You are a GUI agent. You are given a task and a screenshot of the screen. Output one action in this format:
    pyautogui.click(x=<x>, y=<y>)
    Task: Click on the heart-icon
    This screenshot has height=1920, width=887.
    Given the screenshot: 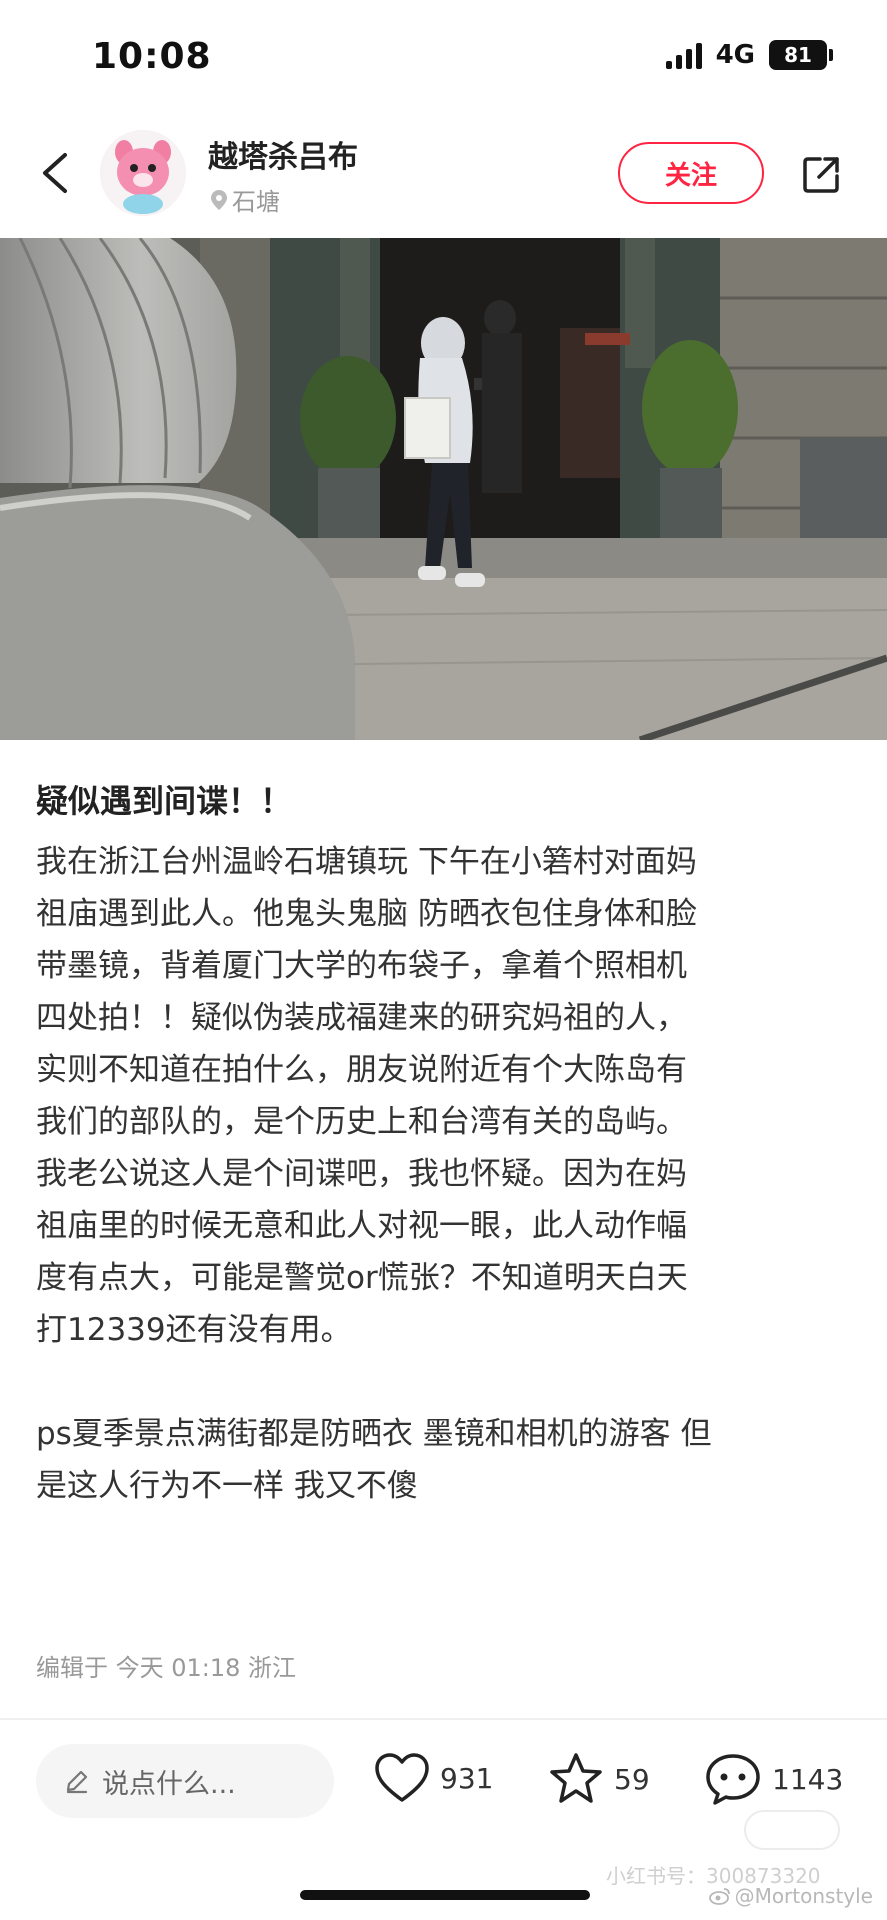 What is the action you would take?
    pyautogui.click(x=402, y=1777)
    